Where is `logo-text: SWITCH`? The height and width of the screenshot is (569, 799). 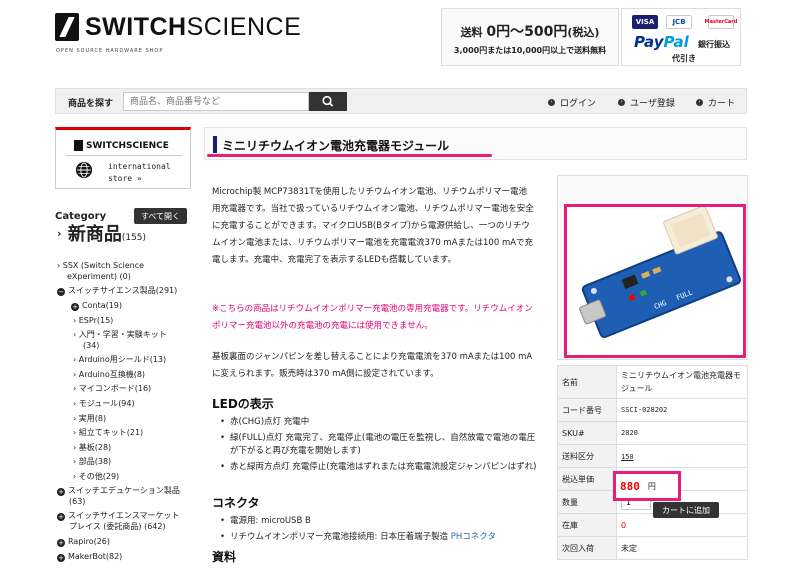
logo-text: SWITCH is located at coordinates (136, 26).